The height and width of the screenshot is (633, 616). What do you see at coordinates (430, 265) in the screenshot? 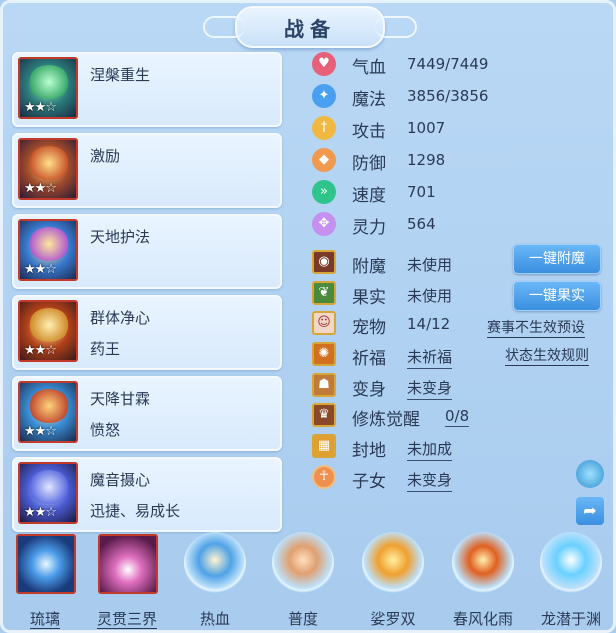
I see `attr-value: 未使用` at bounding box center [430, 265].